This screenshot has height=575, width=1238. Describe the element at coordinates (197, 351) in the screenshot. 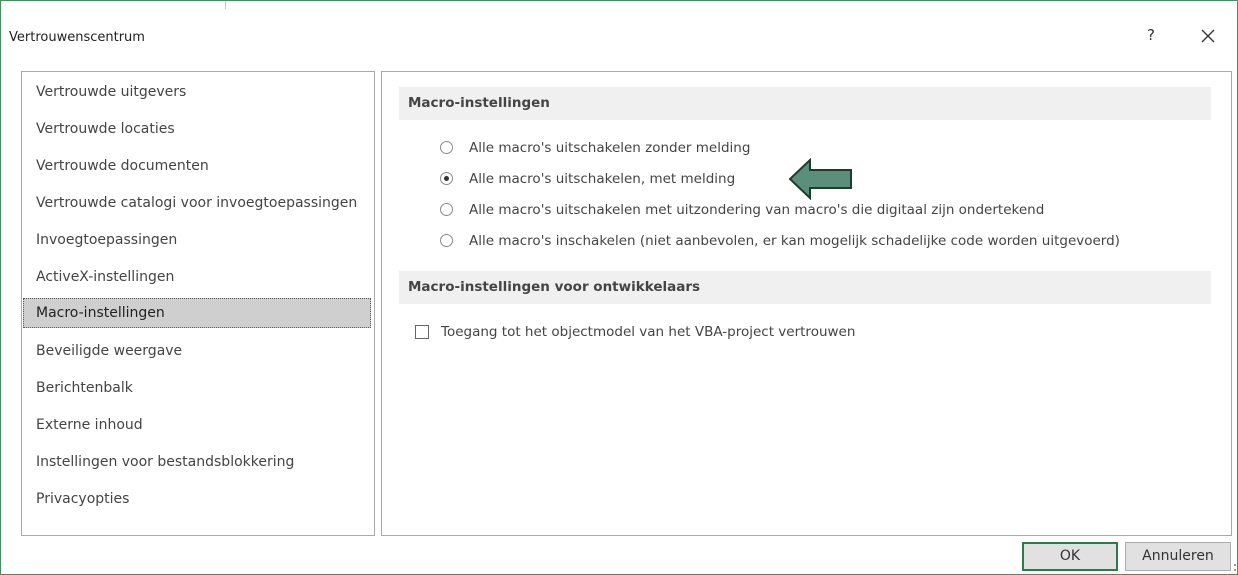

I see `sidebar-item-protected-view: Beveiligde weergave` at that location.